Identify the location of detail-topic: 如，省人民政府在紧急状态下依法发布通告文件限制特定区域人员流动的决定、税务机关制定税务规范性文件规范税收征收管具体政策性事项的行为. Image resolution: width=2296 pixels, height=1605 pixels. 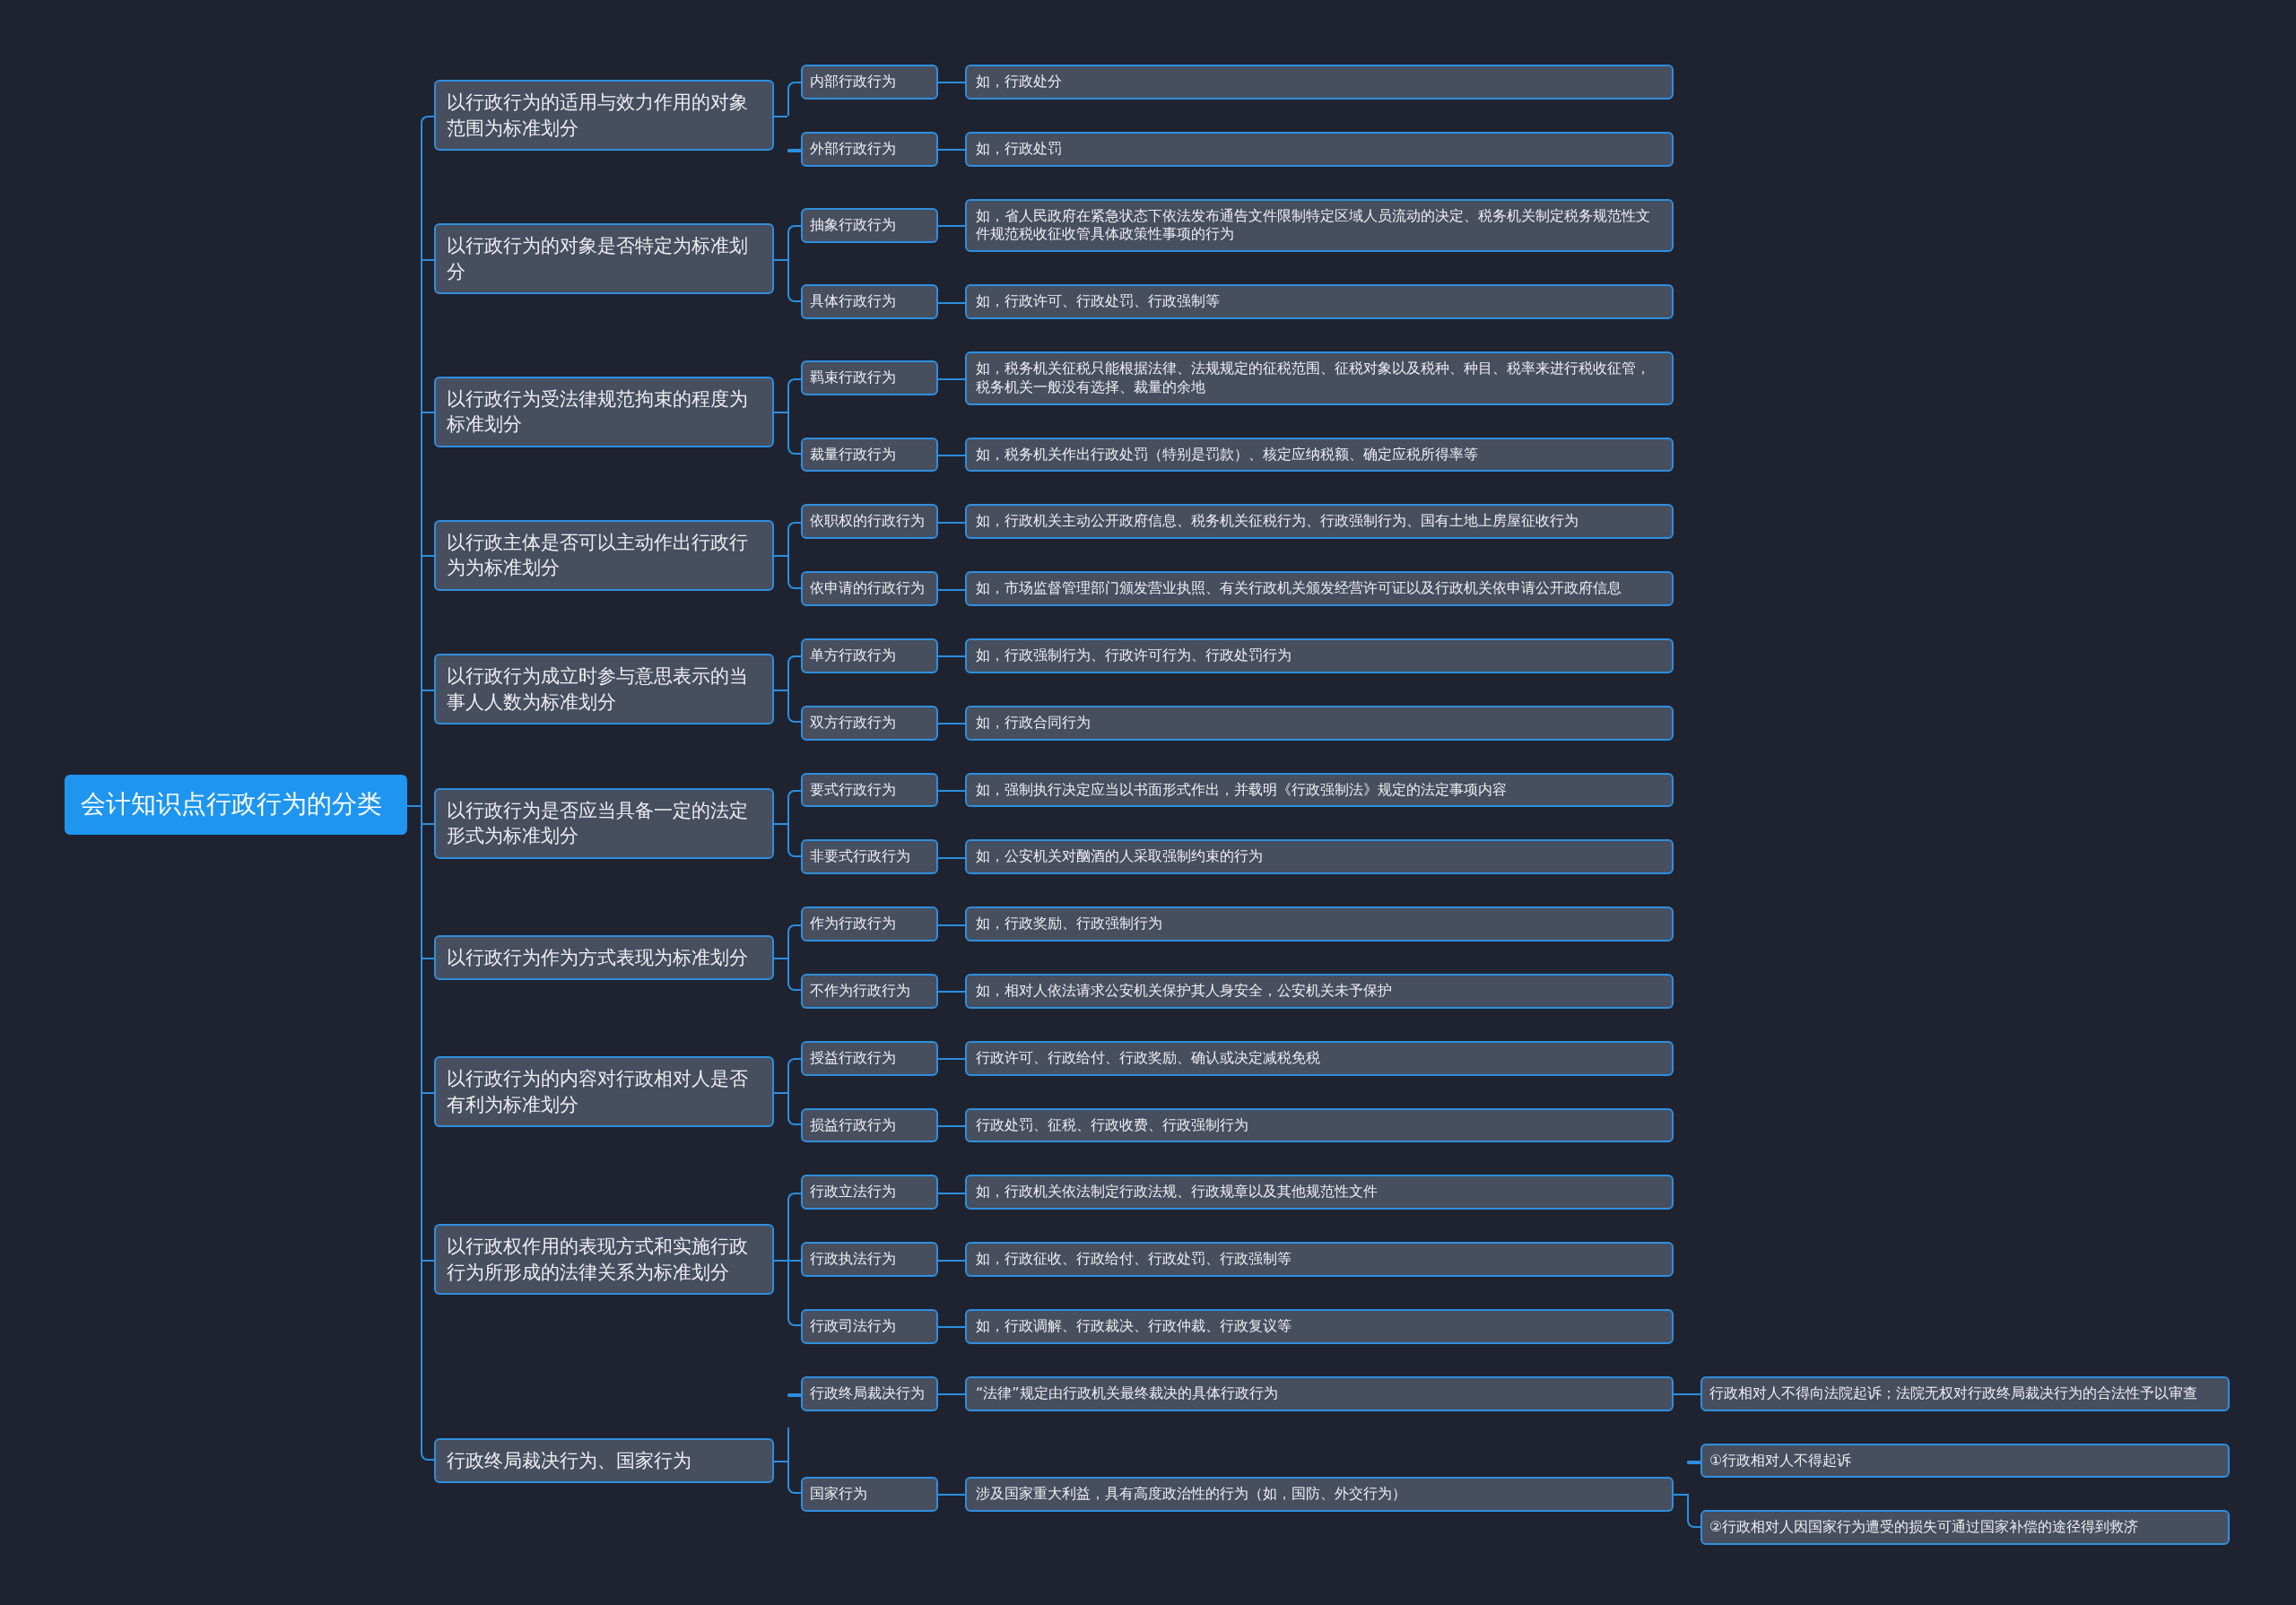
(1319, 225).